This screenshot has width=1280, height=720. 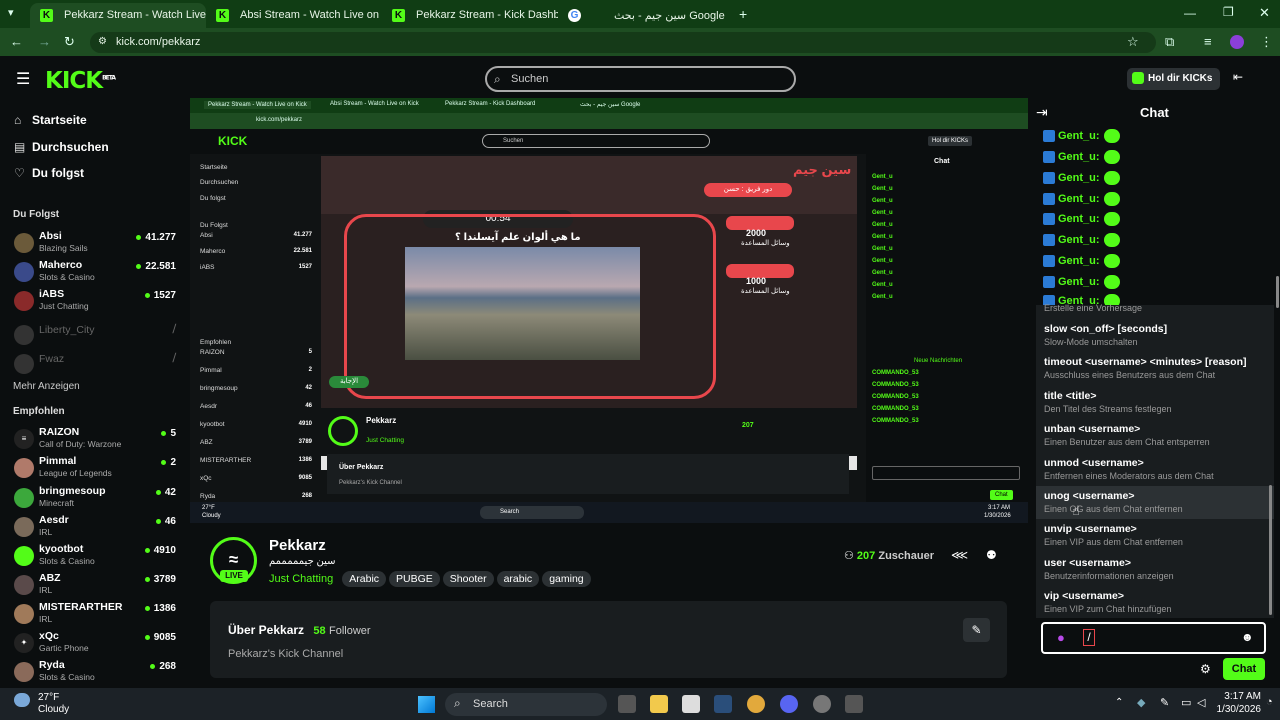 I want to click on sidebar-channel-aesdr: Aesdr IRL 46, so click(x=100, y=528).